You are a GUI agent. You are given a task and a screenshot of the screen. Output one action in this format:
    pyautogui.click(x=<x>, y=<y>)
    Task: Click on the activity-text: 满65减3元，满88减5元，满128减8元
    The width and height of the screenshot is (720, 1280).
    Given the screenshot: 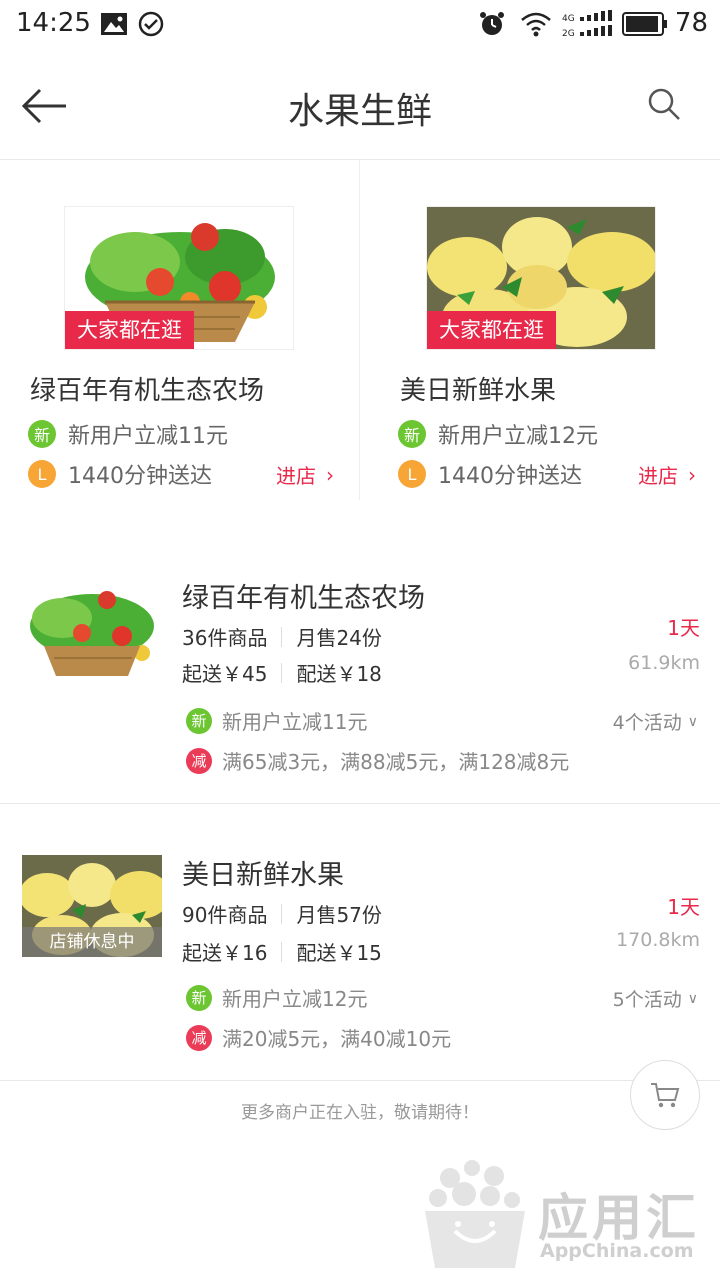 What is the action you would take?
    pyautogui.click(x=396, y=762)
    